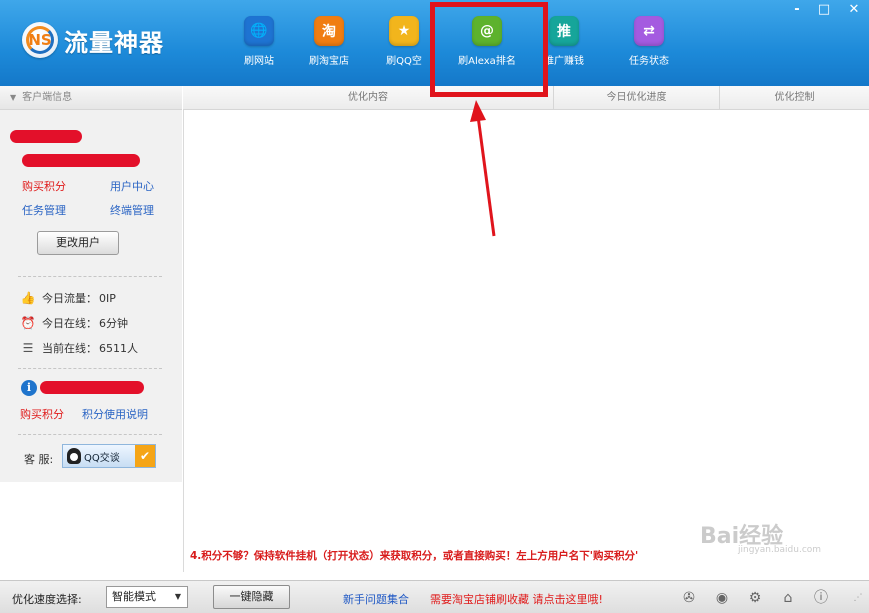 This screenshot has width=869, height=613. What do you see at coordinates (797, 9) in the screenshot?
I see `minimize-button: -` at bounding box center [797, 9].